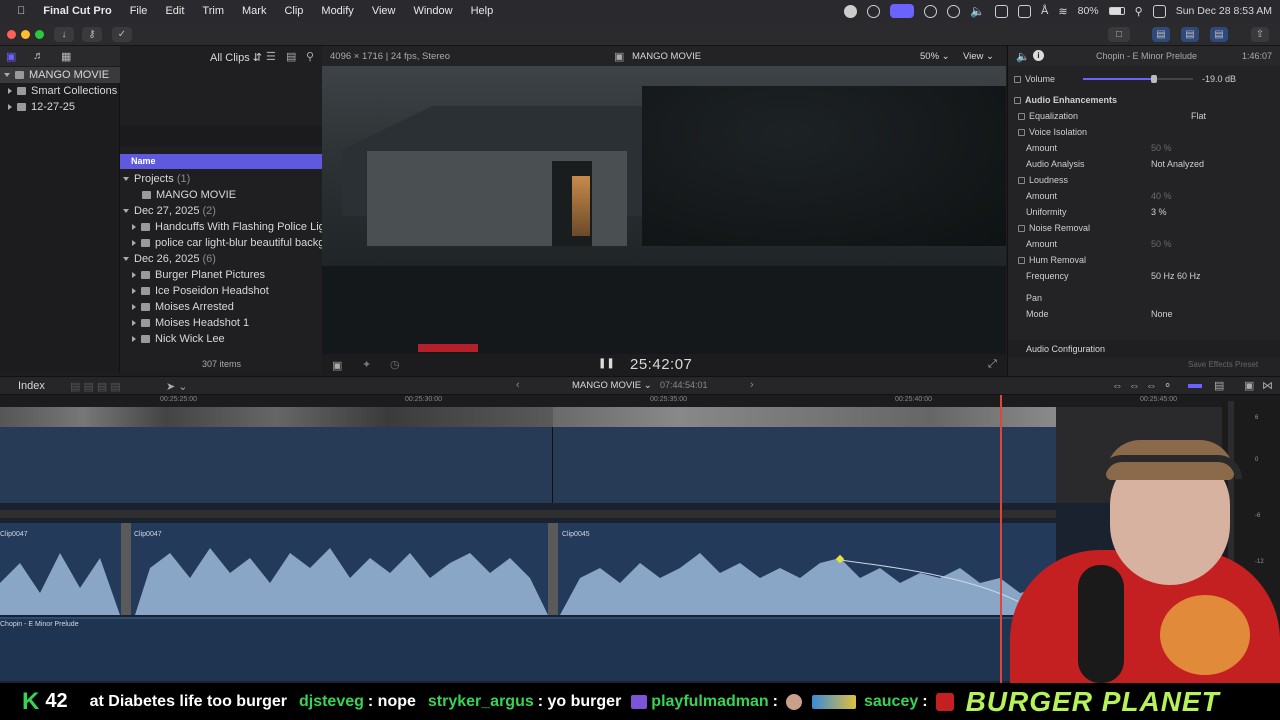 This screenshot has width=1280, height=720. Describe the element at coordinates (1144, 314) in the screenshot. I see `inspector-row: Mode None` at that location.